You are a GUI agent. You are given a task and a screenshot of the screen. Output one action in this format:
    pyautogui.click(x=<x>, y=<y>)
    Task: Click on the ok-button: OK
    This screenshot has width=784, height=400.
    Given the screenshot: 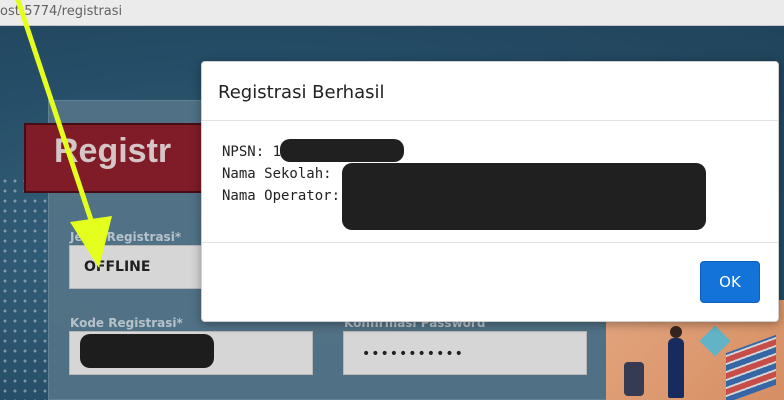 What is the action you would take?
    pyautogui.click(x=730, y=282)
    